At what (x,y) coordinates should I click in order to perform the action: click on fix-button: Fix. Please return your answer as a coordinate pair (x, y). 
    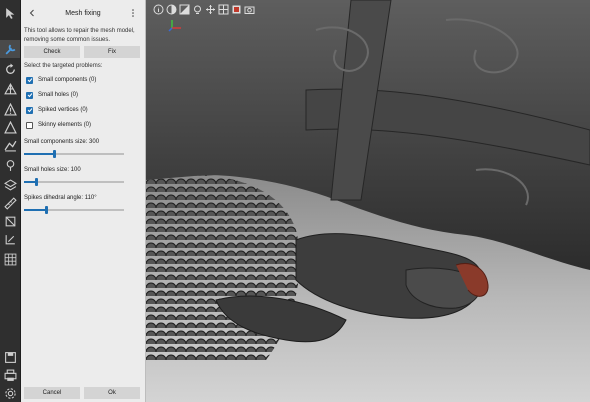
    Looking at the image, I should click on (112, 52).